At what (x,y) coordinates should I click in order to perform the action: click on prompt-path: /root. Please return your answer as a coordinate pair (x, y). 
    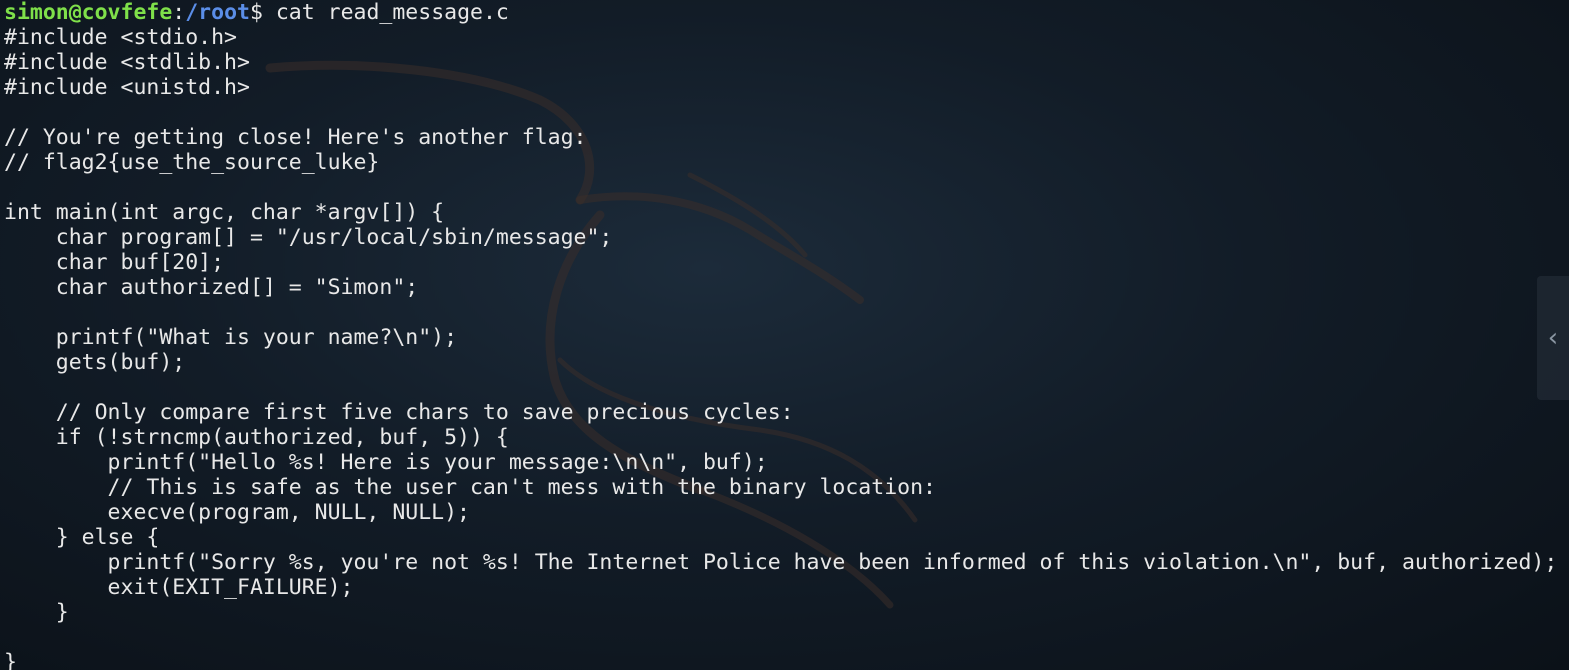
    Looking at the image, I should click on (217, 12).